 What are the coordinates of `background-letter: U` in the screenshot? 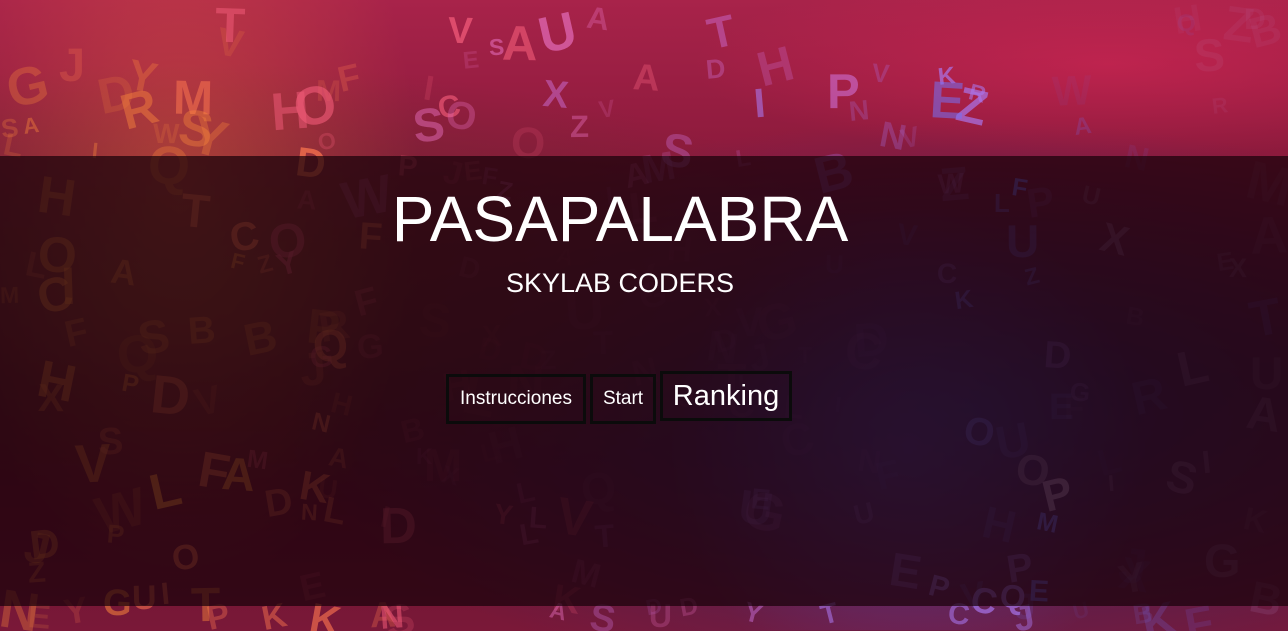 It's located at (557, 32).